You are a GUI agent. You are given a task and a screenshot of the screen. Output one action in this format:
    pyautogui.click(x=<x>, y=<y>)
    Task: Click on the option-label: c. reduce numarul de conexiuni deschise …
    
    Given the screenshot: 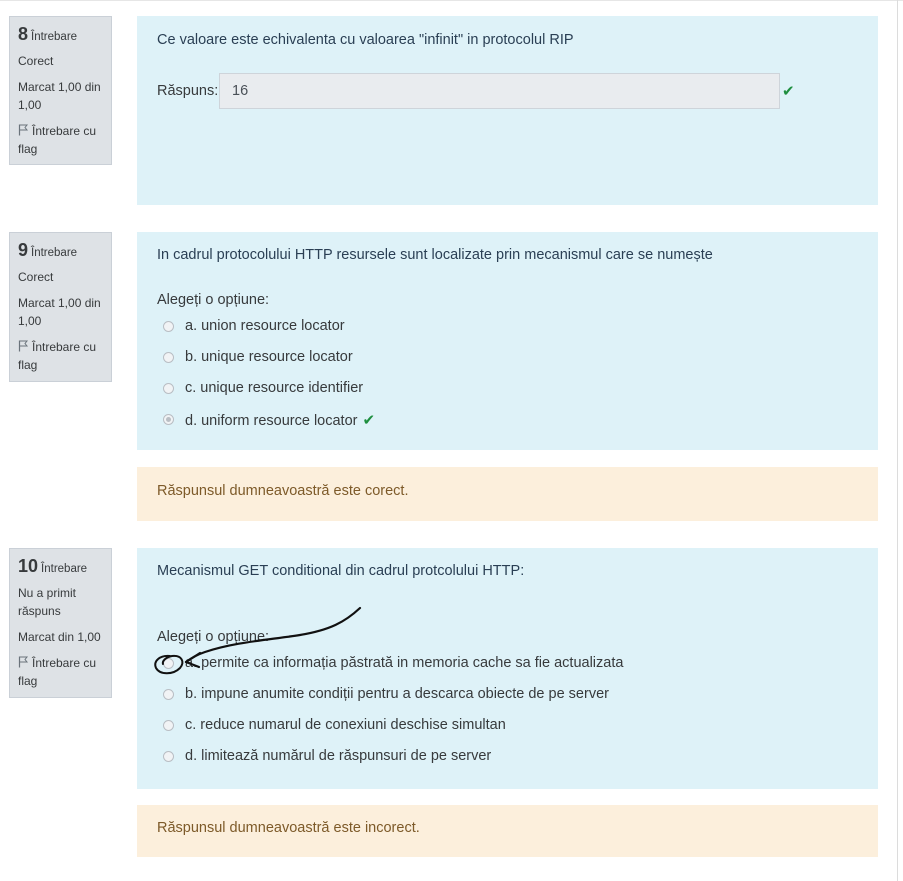 What is the action you would take?
    pyautogui.click(x=345, y=725)
    